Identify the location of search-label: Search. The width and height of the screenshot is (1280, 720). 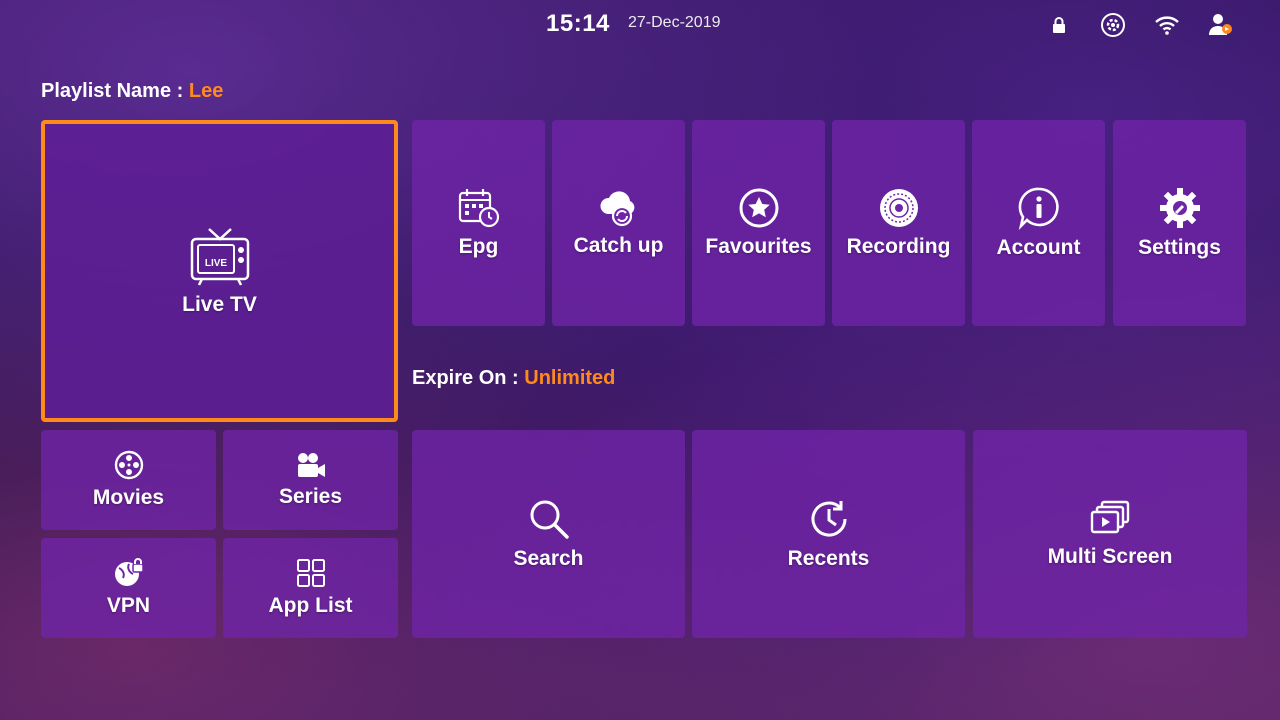
(548, 558).